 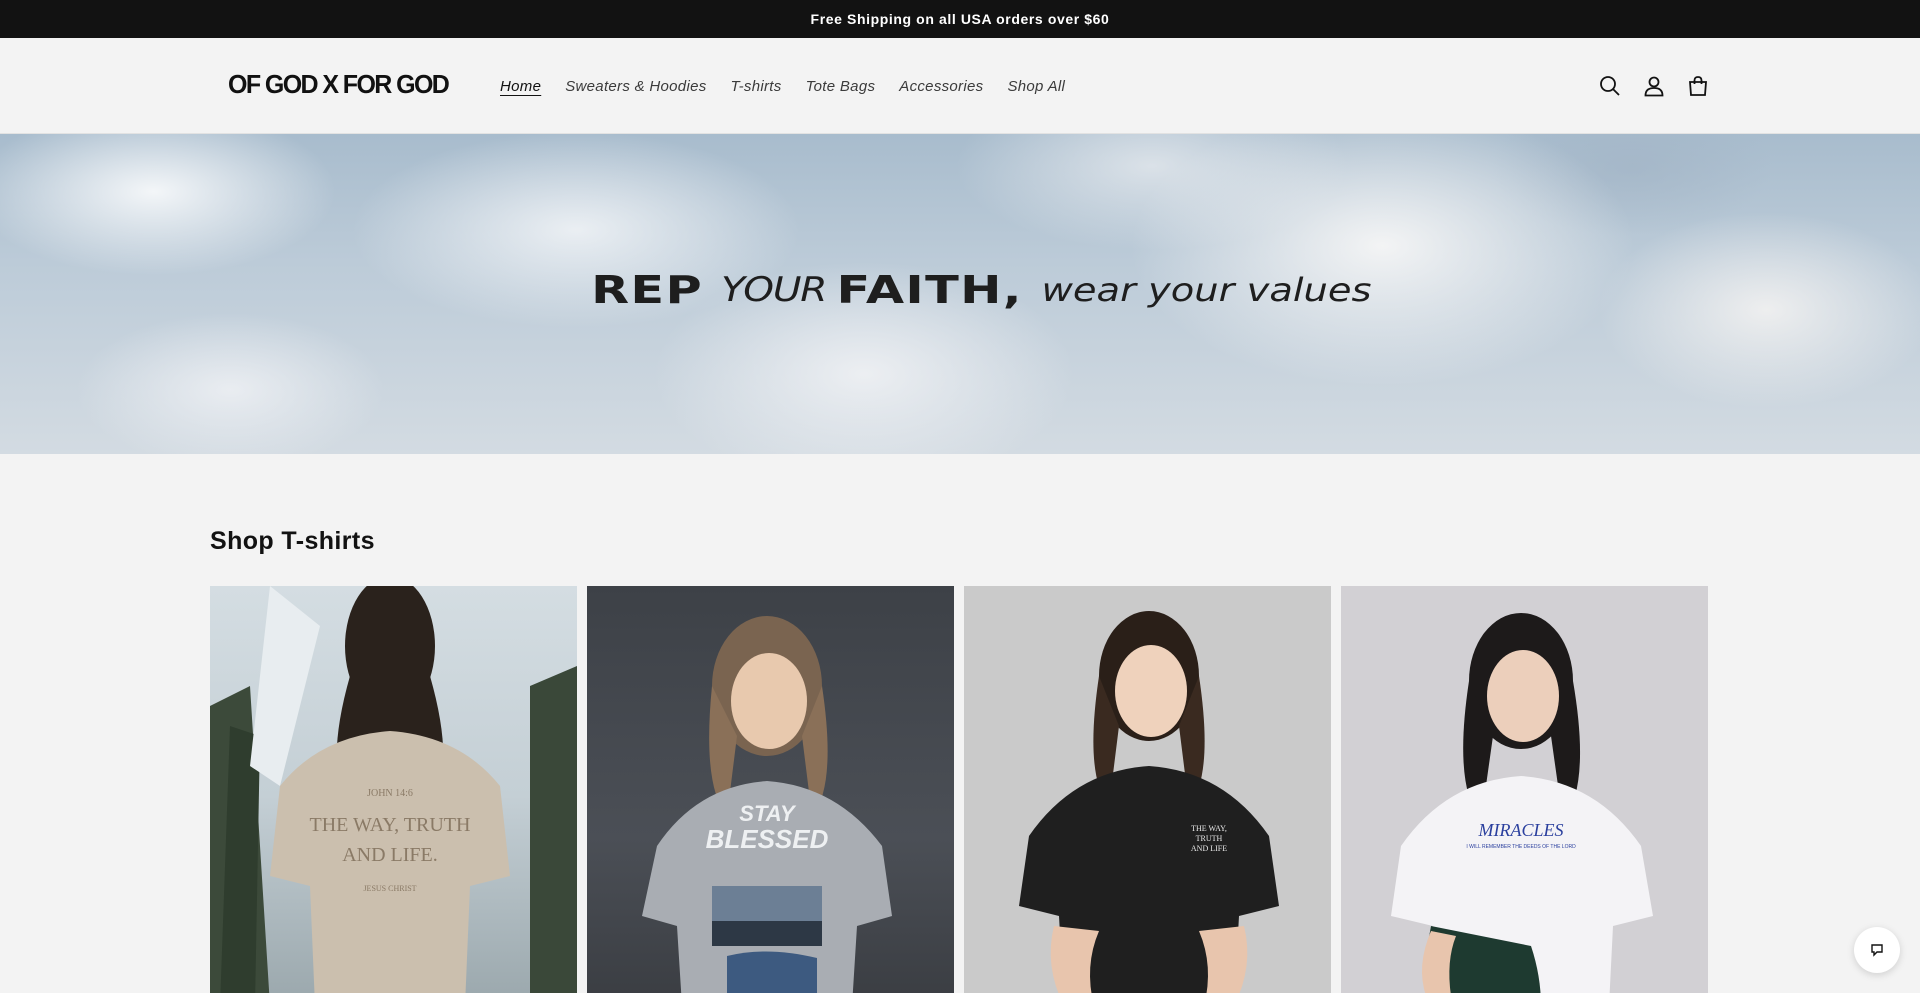 I want to click on announcement-bar: Free Shipping on all USA orders over $60, so click(x=960, y=19).